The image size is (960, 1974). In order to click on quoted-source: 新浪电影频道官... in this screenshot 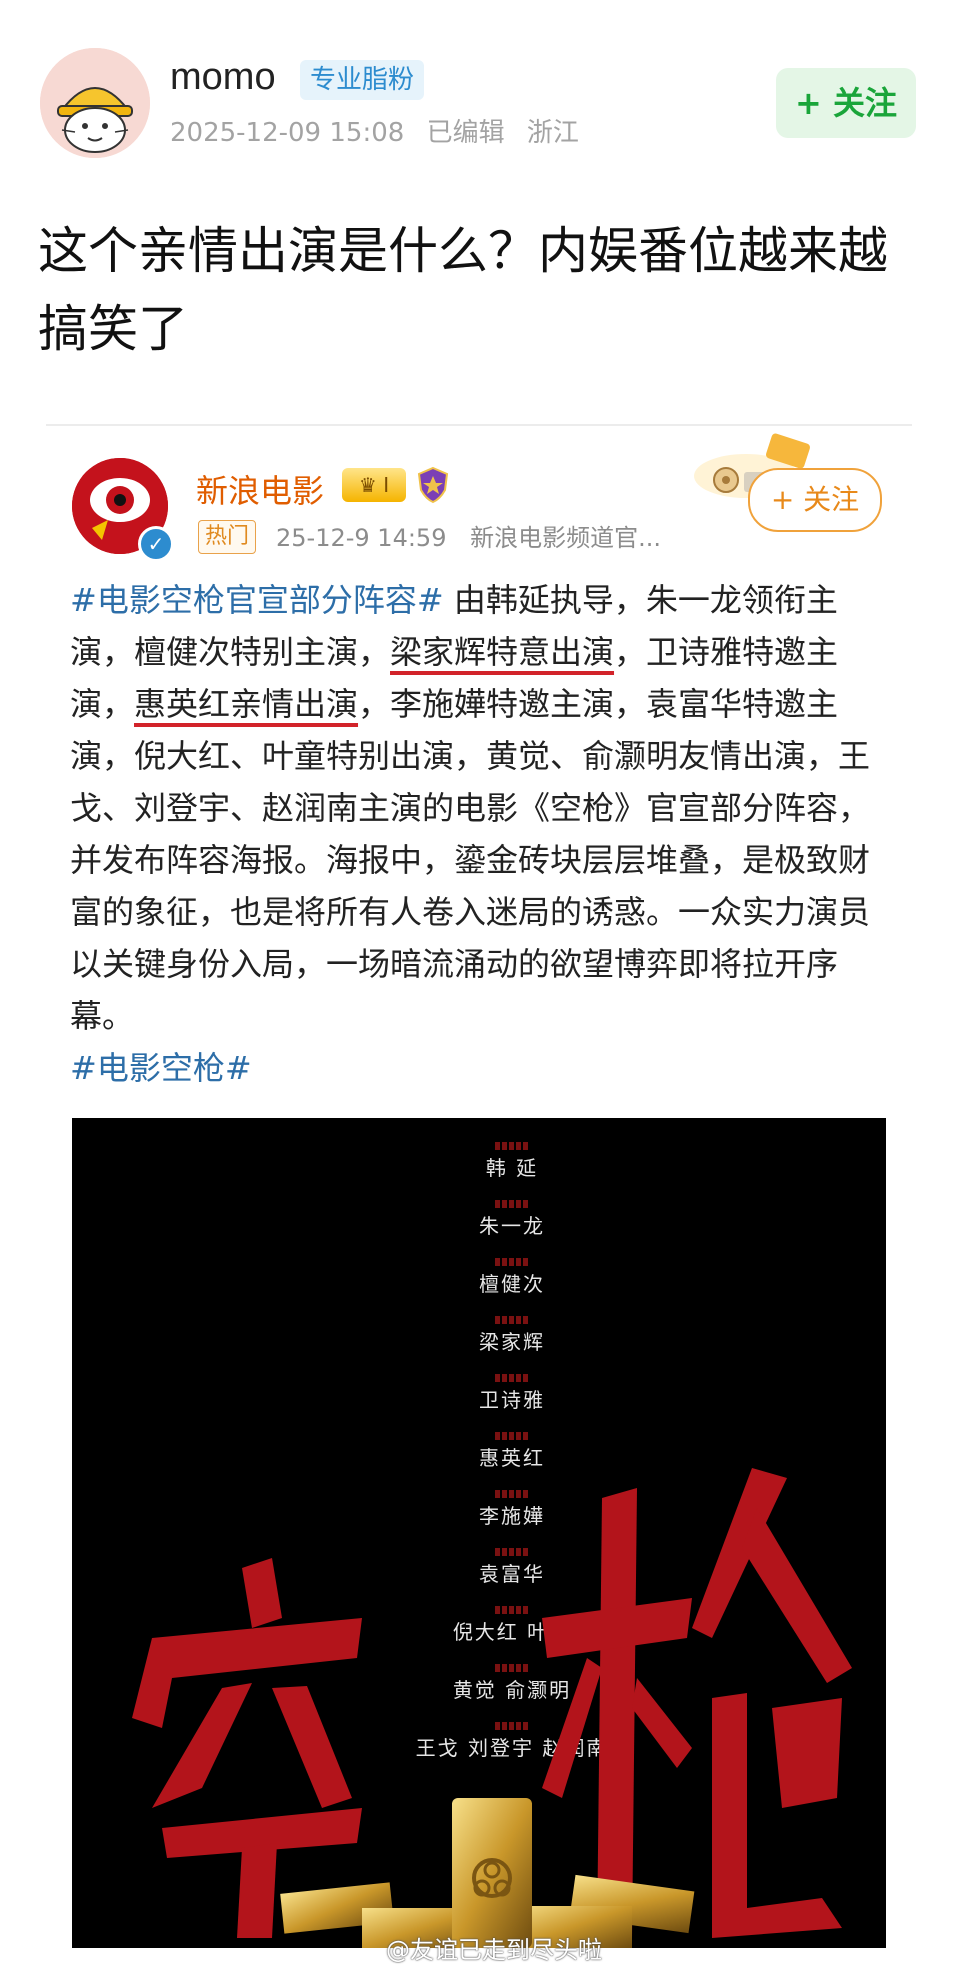, I will do `click(565, 538)`.